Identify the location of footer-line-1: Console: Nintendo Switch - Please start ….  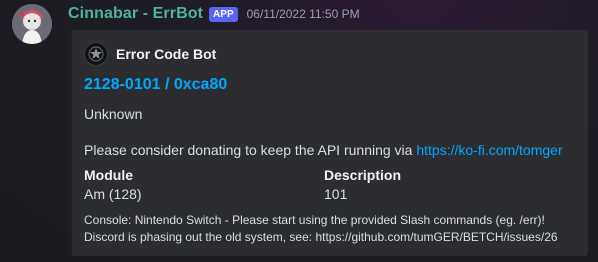
(314, 220).